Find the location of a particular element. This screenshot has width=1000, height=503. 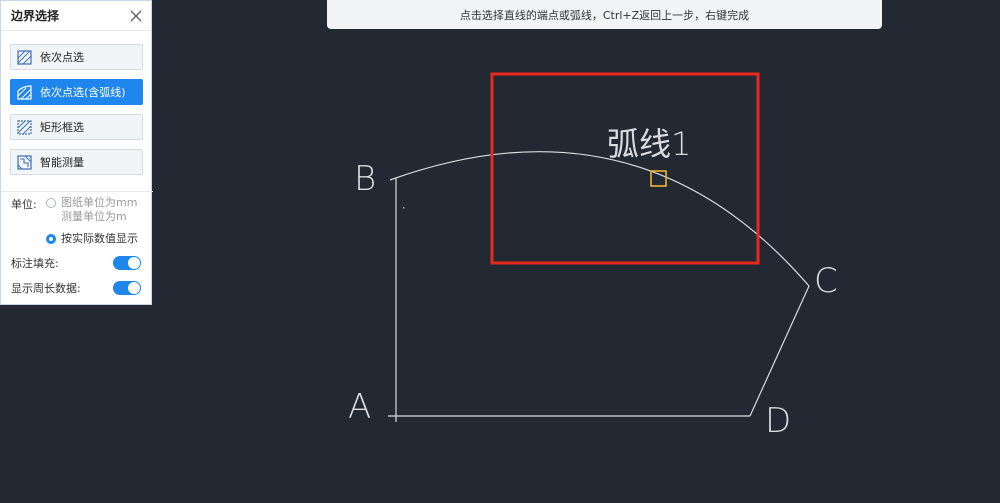

unit-label: 单位: is located at coordinates (24, 204).